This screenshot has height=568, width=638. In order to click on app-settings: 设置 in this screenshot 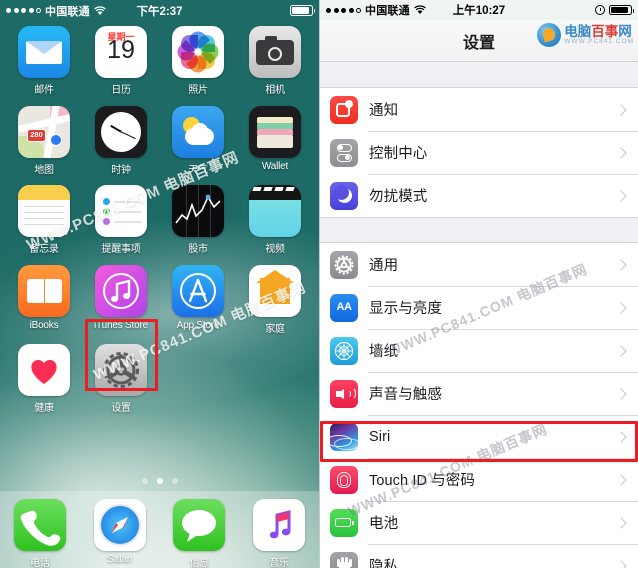, I will do `click(121, 379)`.